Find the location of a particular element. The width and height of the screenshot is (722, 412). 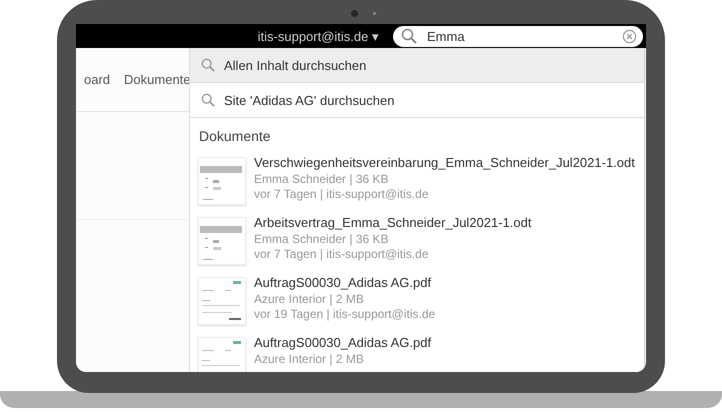

sensor-dot is located at coordinates (374, 13).